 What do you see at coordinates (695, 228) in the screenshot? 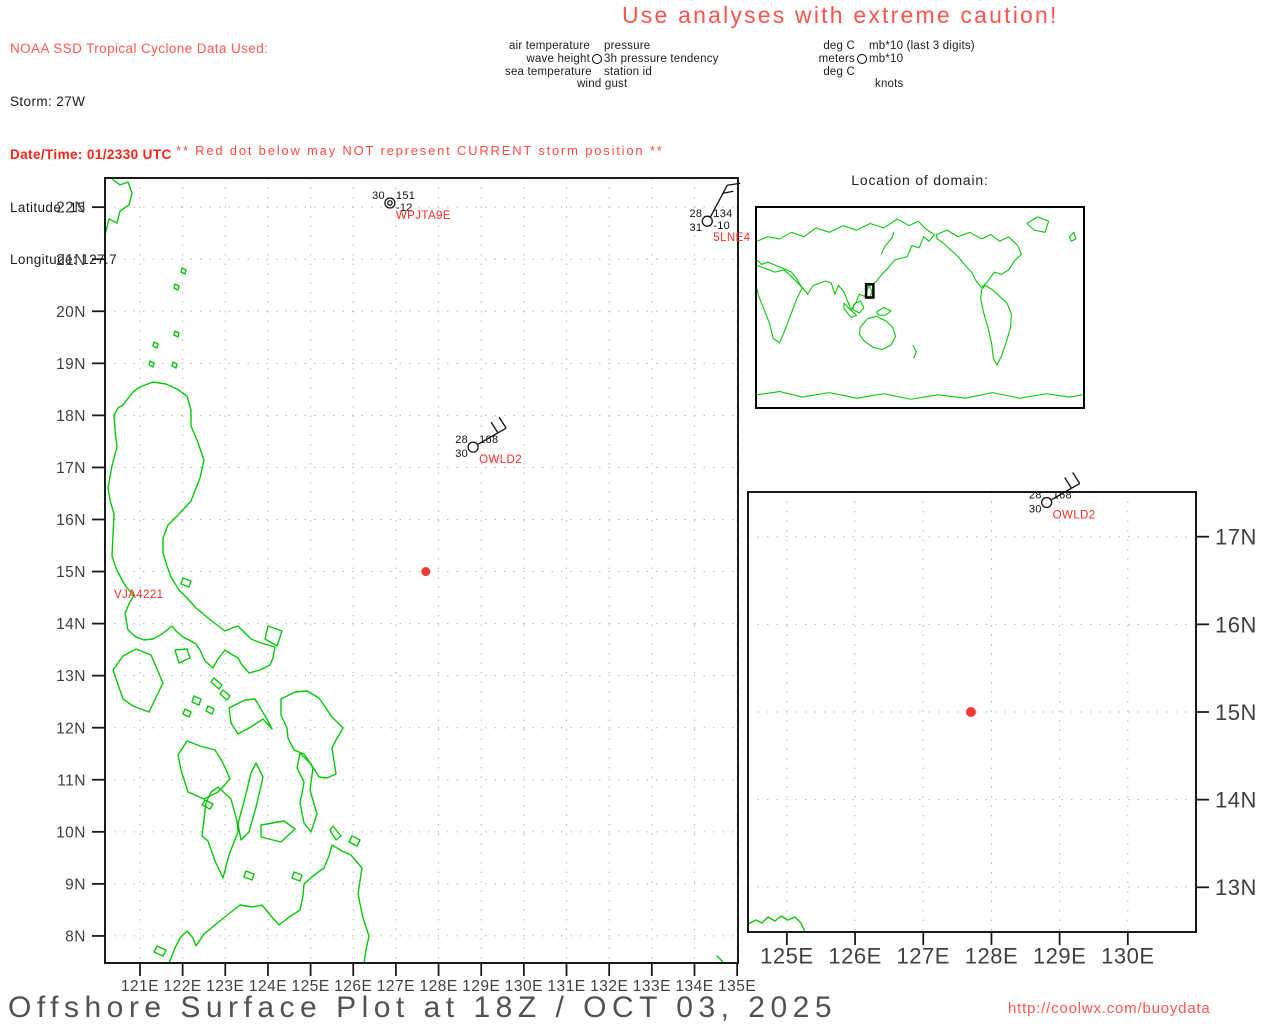
I see `sea-temperature-value: 31` at bounding box center [695, 228].